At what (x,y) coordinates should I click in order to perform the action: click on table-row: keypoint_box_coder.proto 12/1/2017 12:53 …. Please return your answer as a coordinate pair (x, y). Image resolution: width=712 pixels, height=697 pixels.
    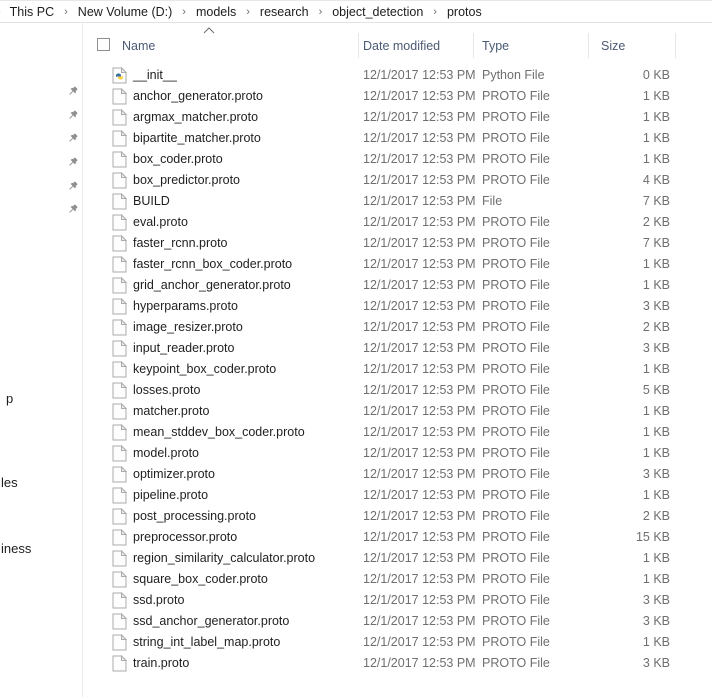
    Looking at the image, I should click on (356, 369).